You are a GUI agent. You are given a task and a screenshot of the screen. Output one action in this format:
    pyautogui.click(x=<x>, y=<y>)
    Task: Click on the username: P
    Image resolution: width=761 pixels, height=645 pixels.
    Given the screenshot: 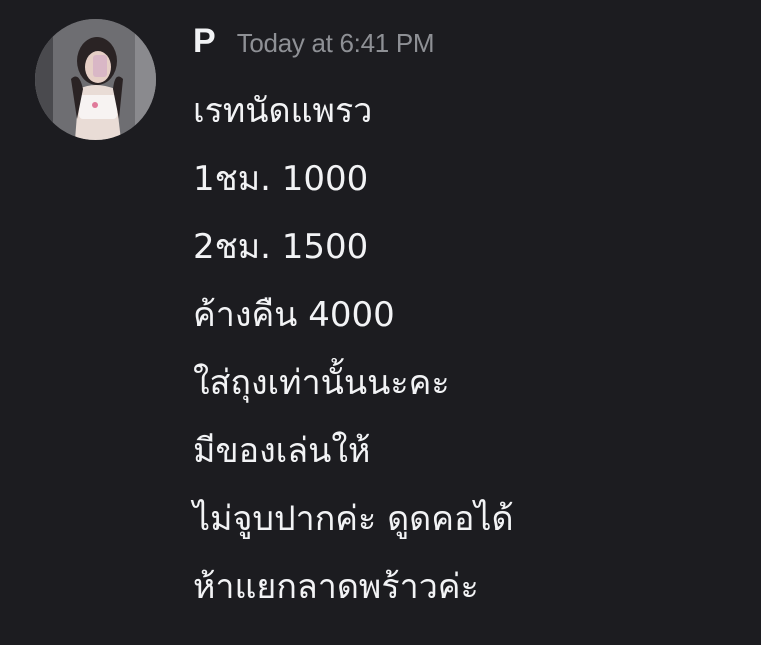 What is the action you would take?
    pyautogui.click(x=204, y=41)
    